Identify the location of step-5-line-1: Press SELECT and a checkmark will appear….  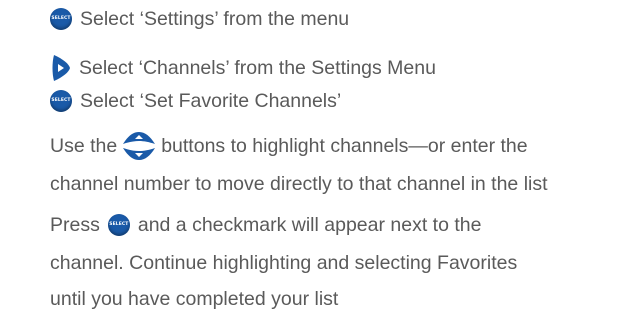
(265, 225).